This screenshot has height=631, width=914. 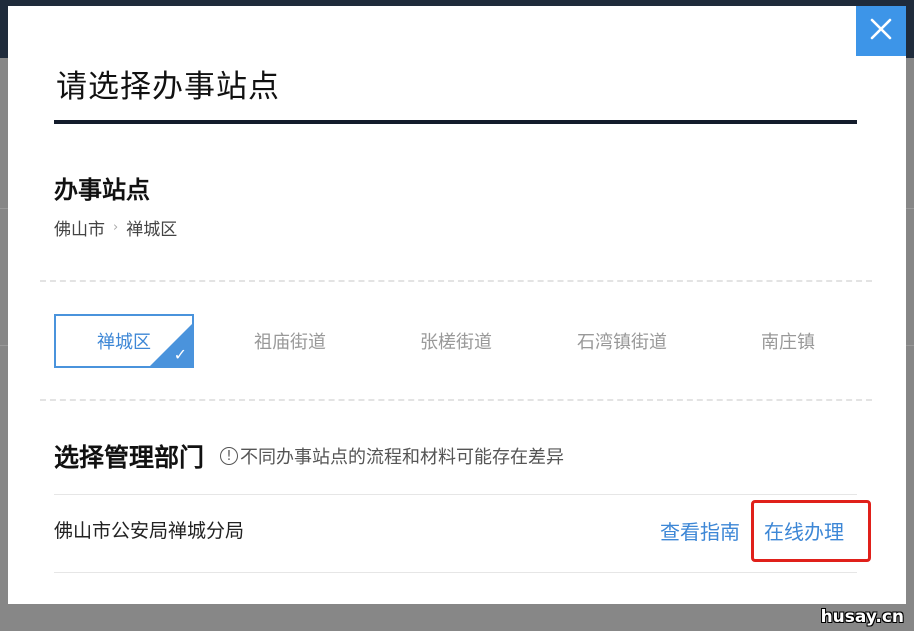 I want to click on tab-label: 禅城区, so click(x=124, y=342).